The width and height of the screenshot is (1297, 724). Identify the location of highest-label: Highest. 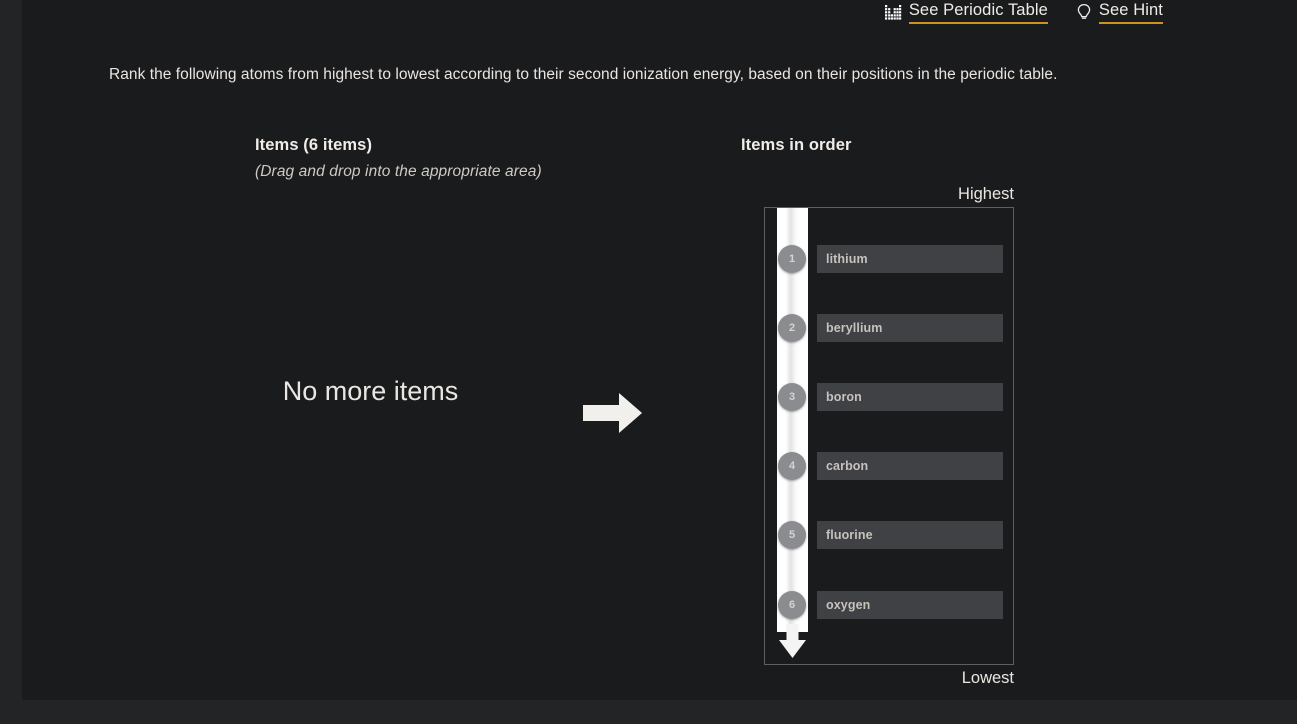
(986, 194).